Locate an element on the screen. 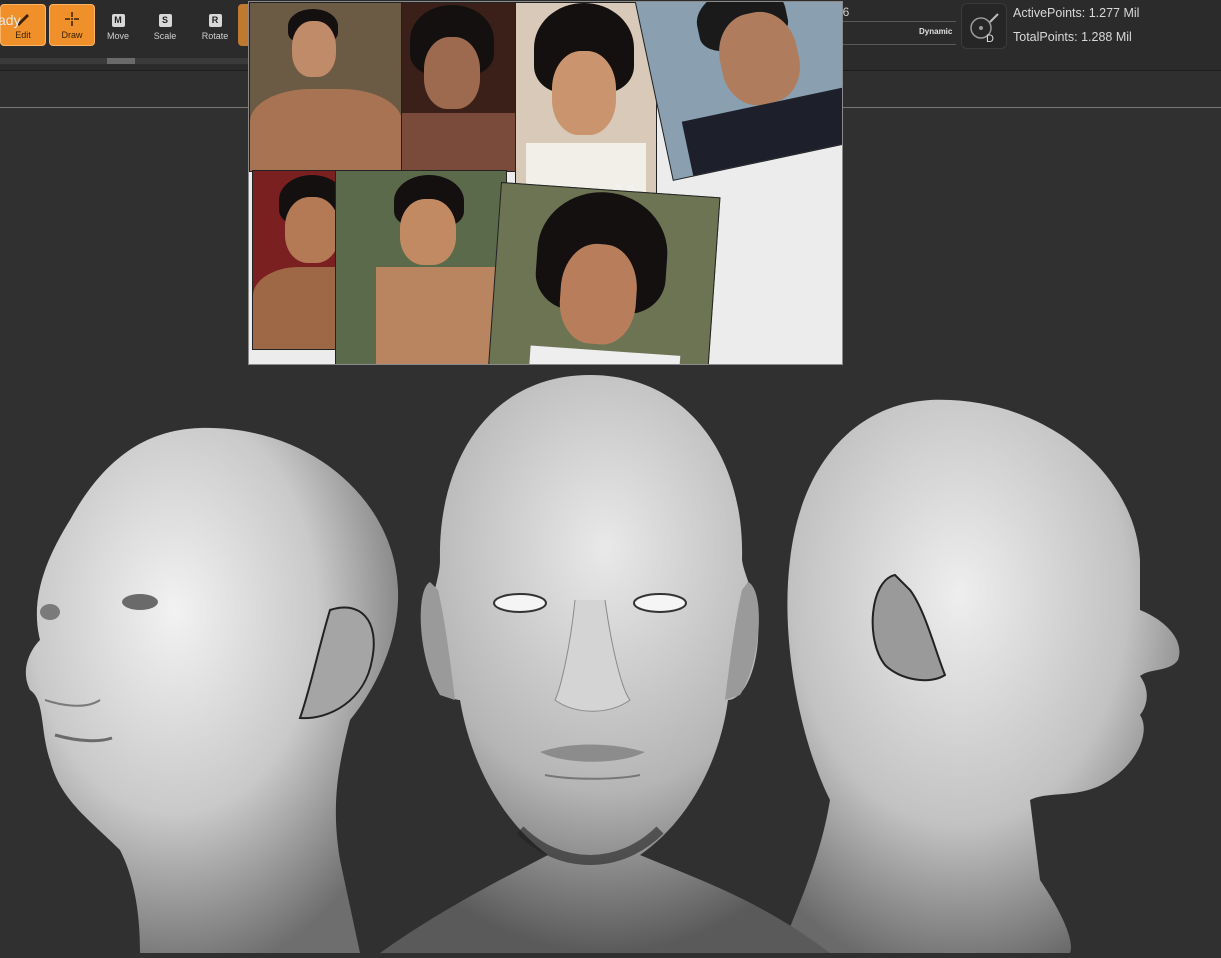  draw-label: Draw is located at coordinates (72, 35).